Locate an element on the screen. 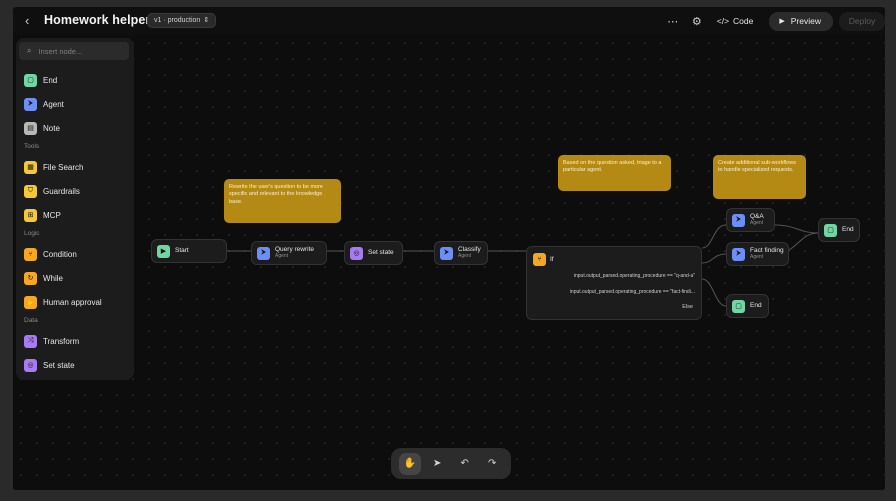 The height and width of the screenshot is (501, 896). node-classify: ⮞ Classify Agent is located at coordinates (461, 253).